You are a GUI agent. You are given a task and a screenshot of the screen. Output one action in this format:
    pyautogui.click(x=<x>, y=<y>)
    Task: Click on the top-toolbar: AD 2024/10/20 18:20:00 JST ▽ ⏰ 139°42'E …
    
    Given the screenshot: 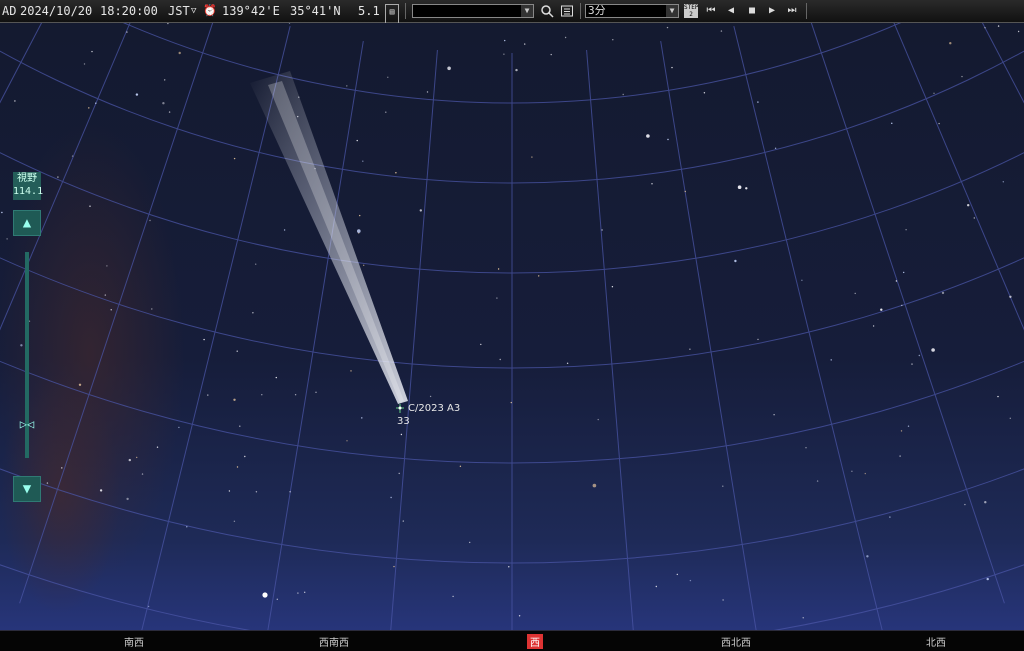 What is the action you would take?
    pyautogui.click(x=512, y=13)
    